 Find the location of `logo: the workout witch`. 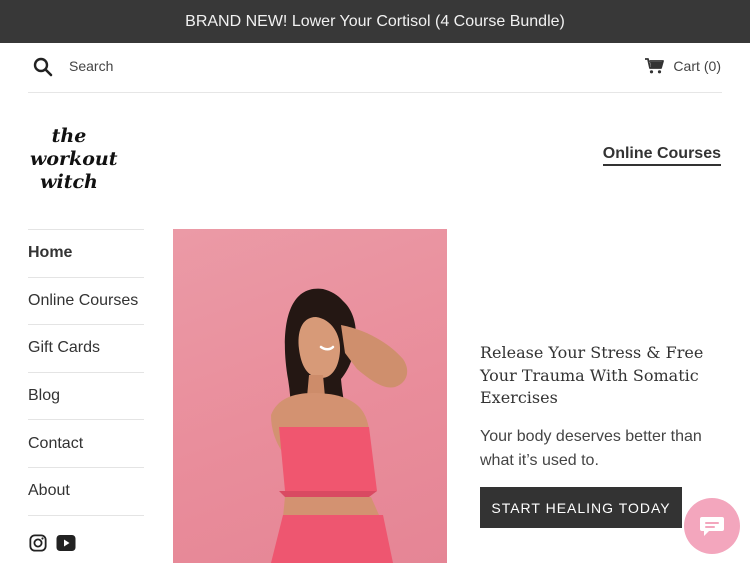

logo: the workout witch is located at coordinates (74, 159).